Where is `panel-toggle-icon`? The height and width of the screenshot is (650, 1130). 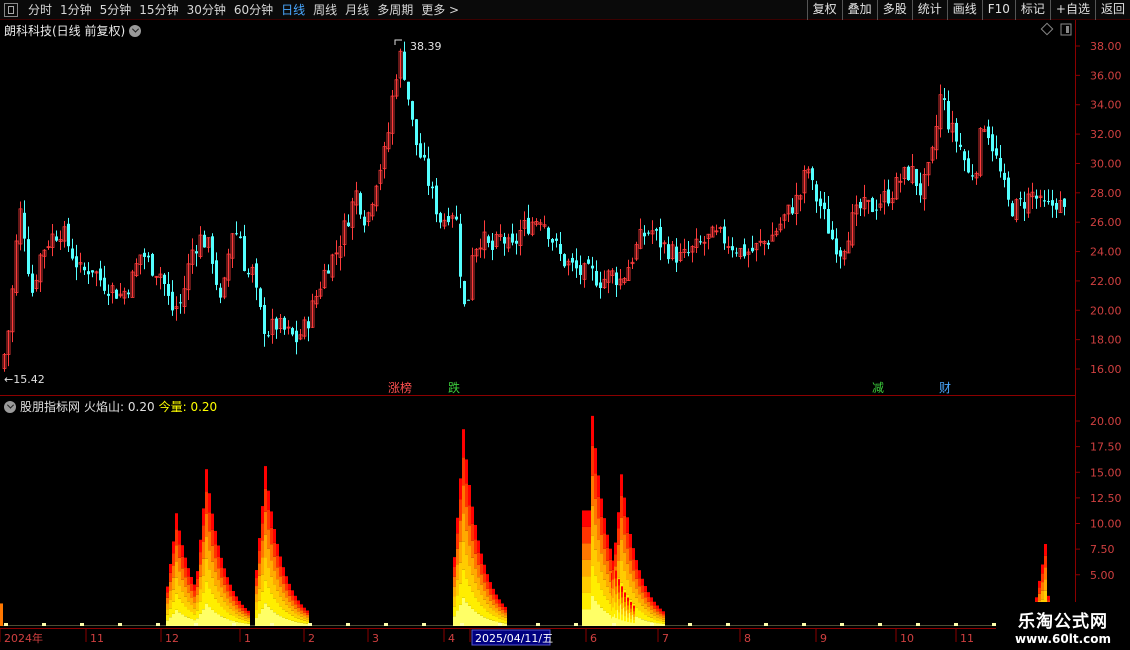
panel-toggle-icon is located at coordinates (1066, 29).